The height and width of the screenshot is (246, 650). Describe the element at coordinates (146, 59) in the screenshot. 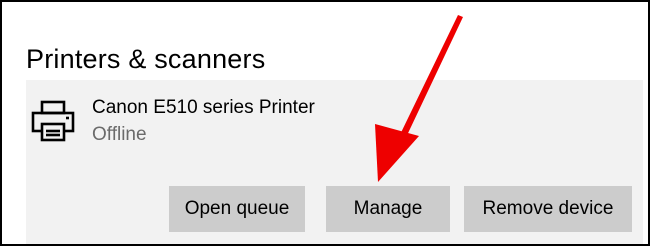

I see `section-title: Printers & scanners` at that location.